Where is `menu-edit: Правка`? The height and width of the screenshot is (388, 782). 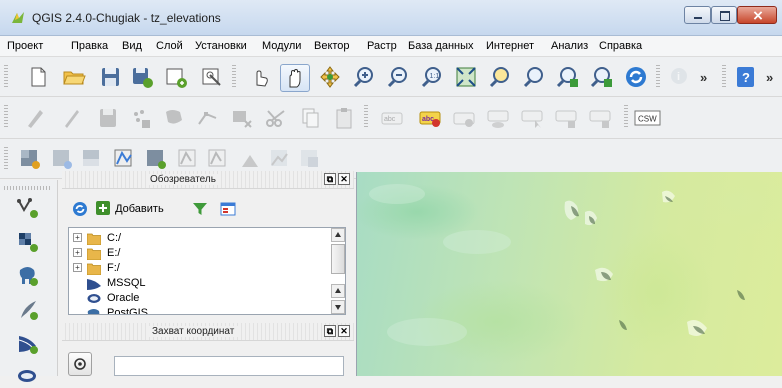 menu-edit: Правка is located at coordinates (89, 46).